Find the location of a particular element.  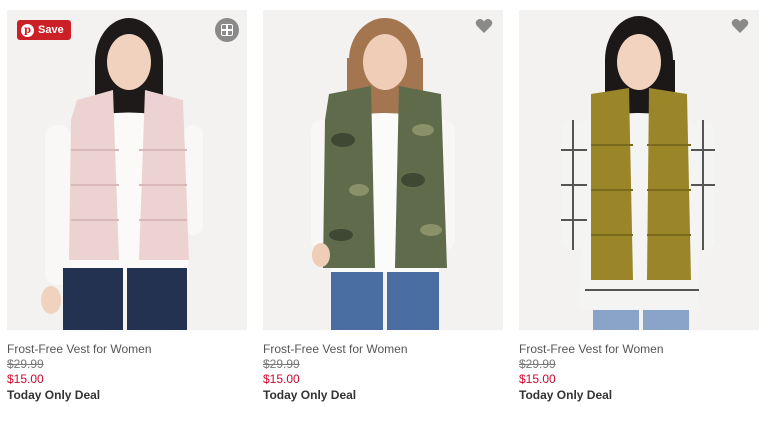

pinterest-save-label: Save is located at coordinates (51, 30).